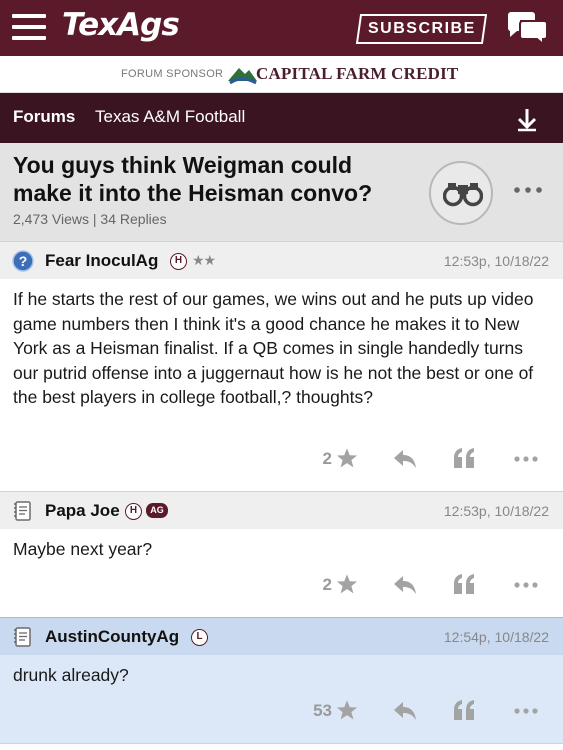 This screenshot has height=750, width=563. I want to click on user-badge-l: L, so click(199, 637).